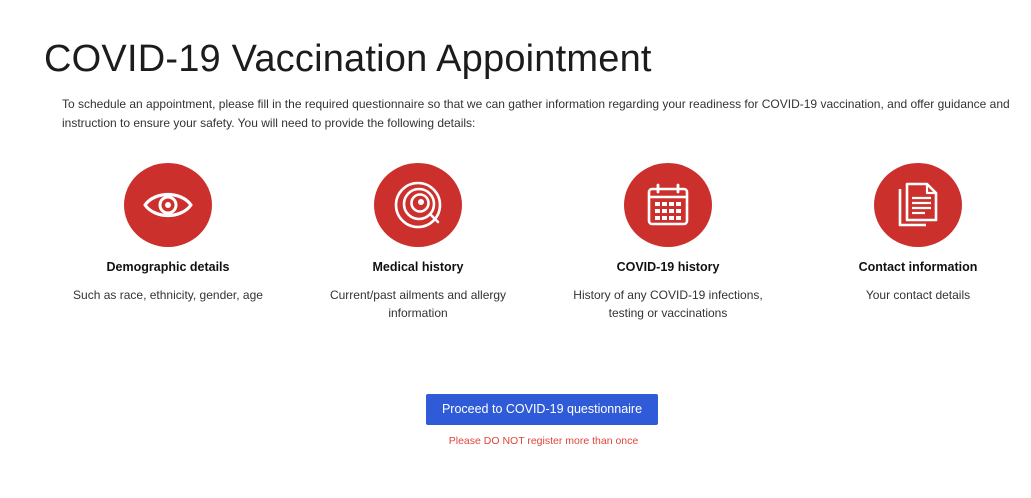 This screenshot has width=1031, height=498. What do you see at coordinates (168, 205) in the screenshot?
I see `eye-icon` at bounding box center [168, 205].